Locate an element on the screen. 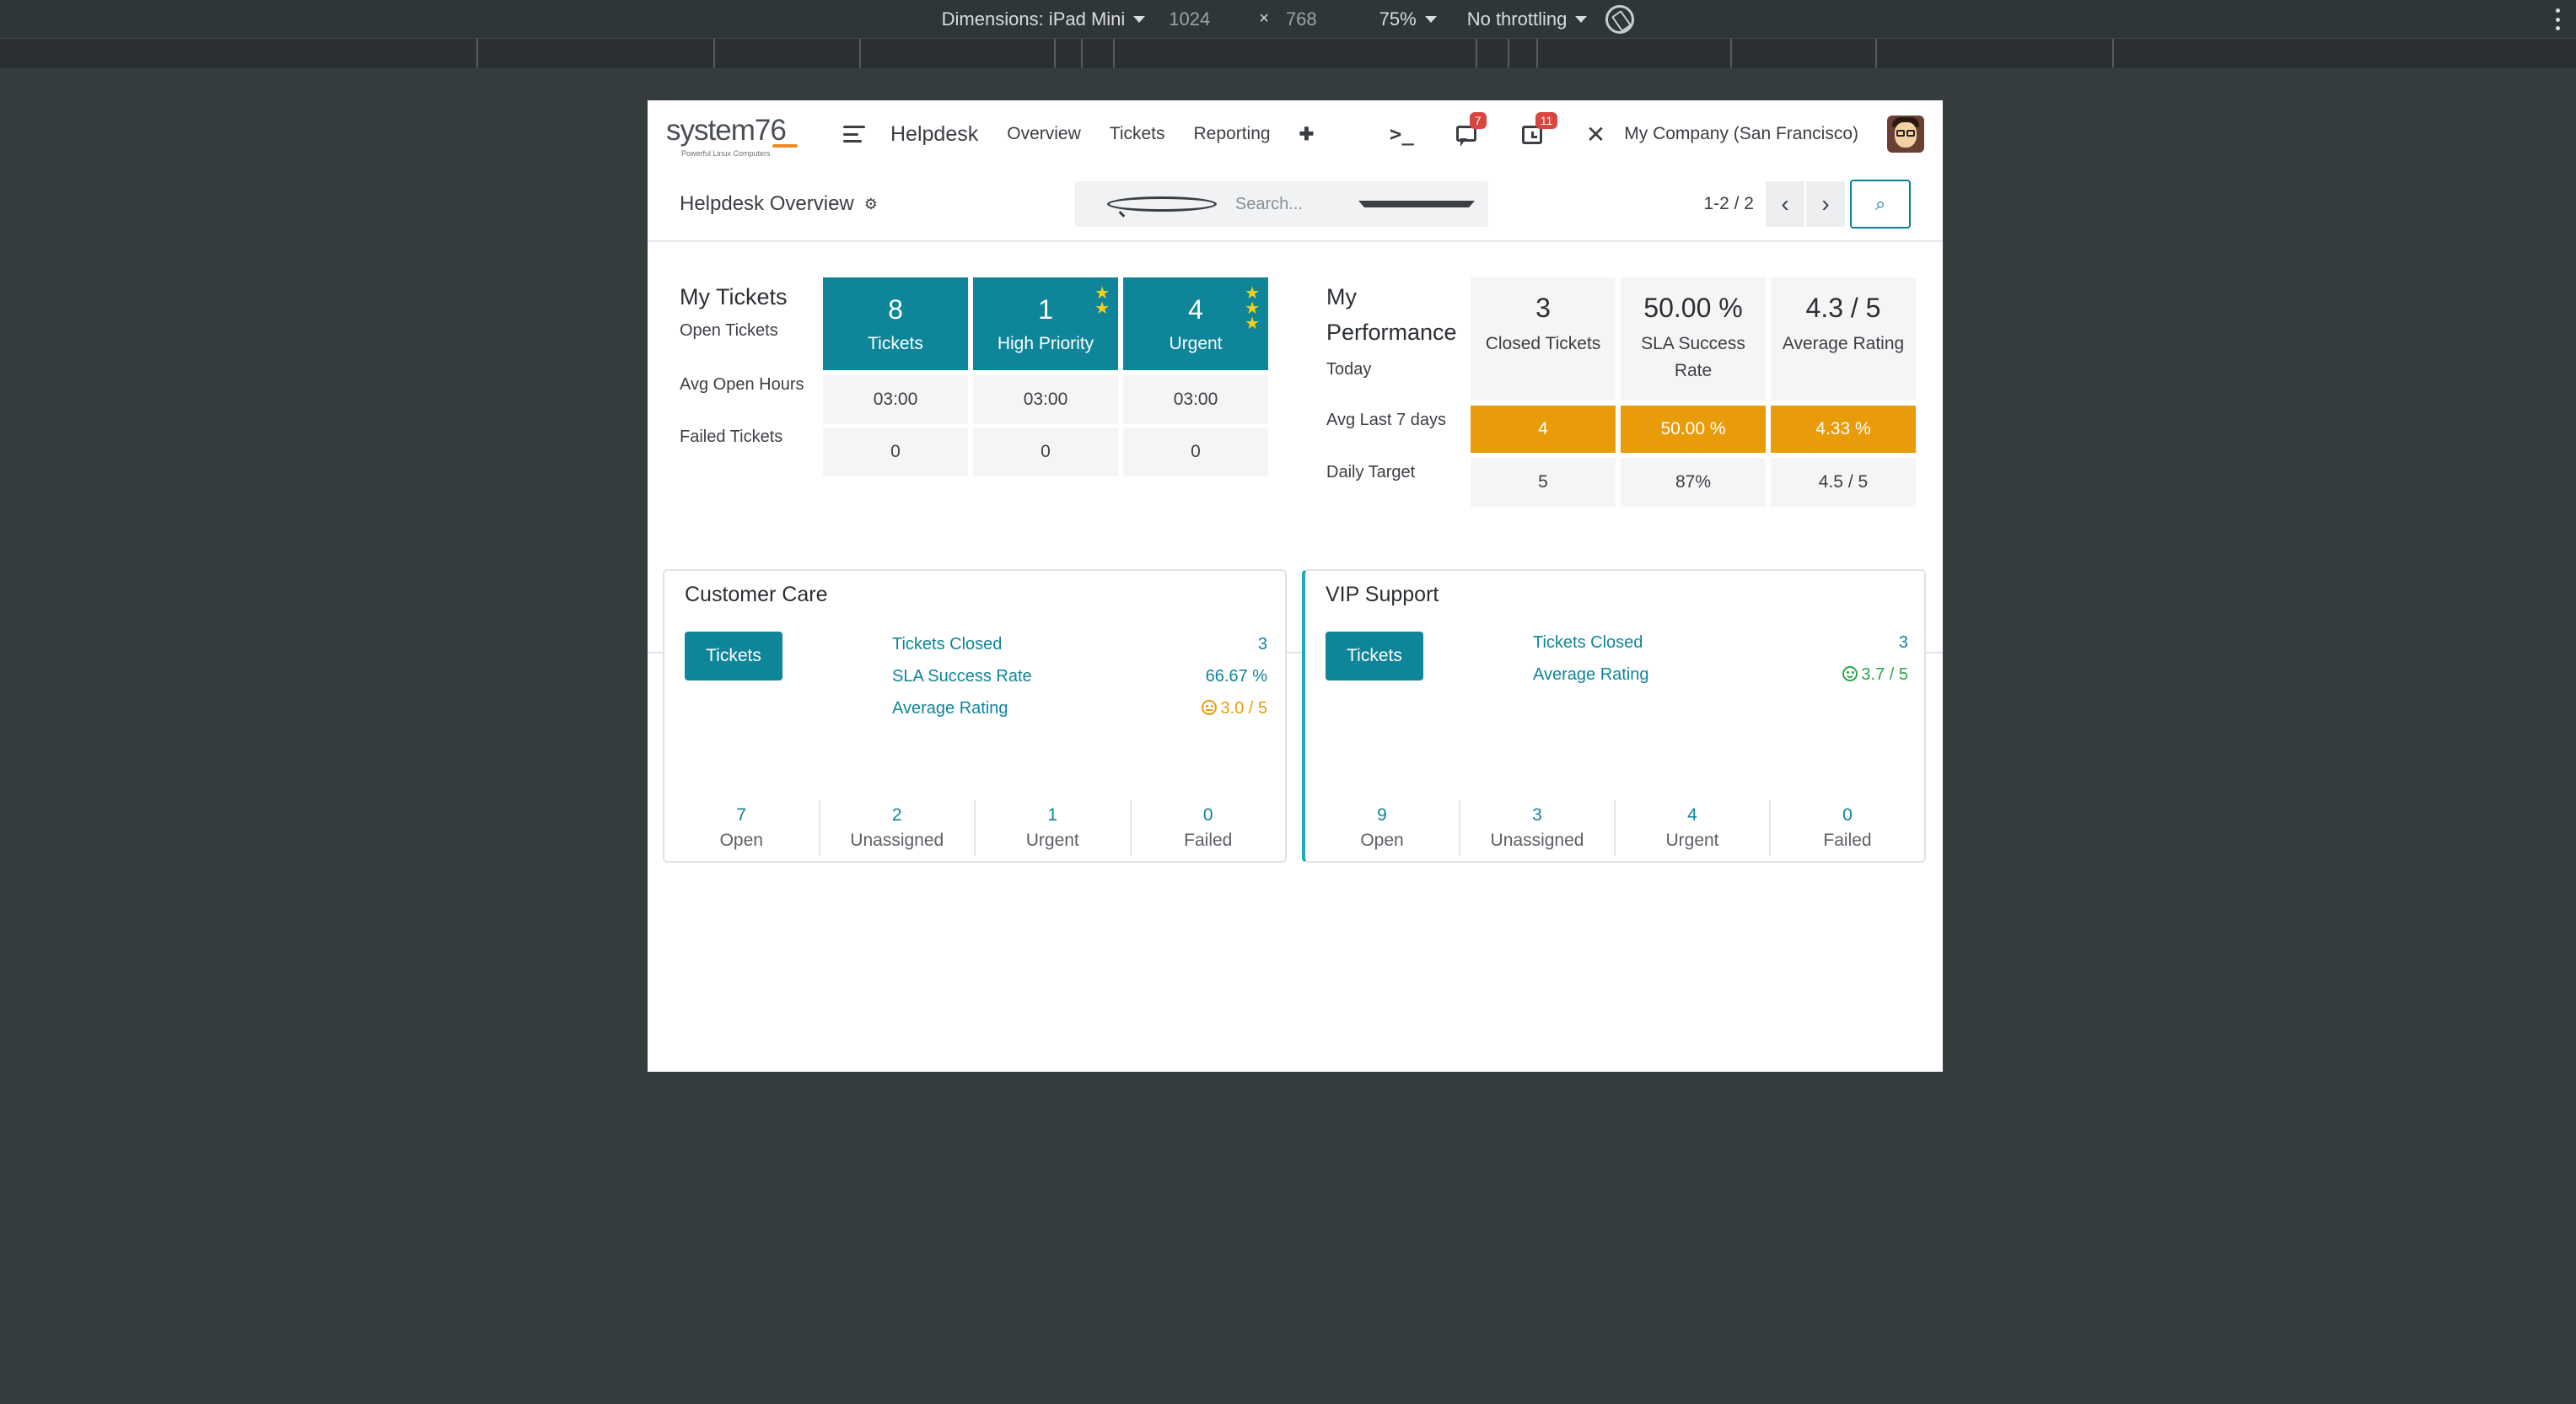 The height and width of the screenshot is (1404, 2576). height-input: 768 is located at coordinates (1301, 19).